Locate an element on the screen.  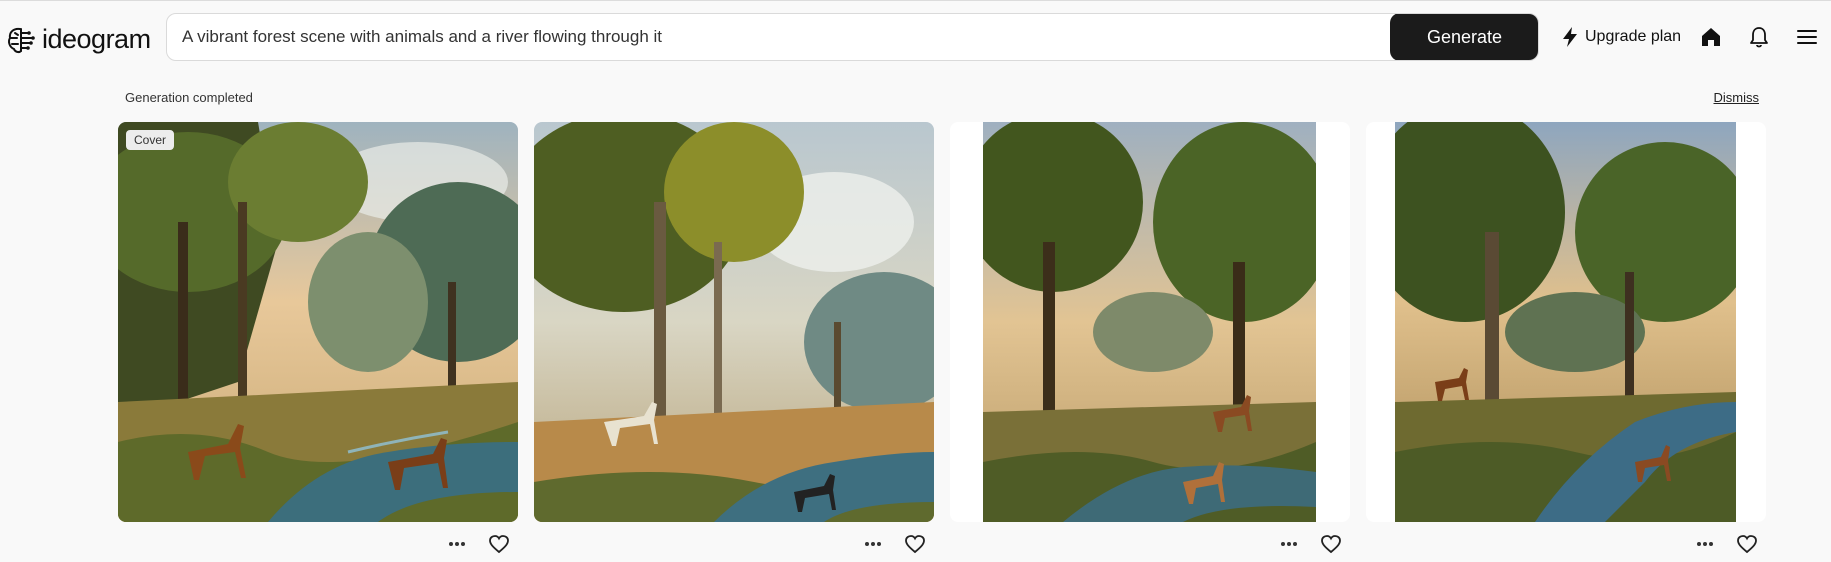
upgrade-plan-button: Upgrade plan is located at coordinates (1621, 37).